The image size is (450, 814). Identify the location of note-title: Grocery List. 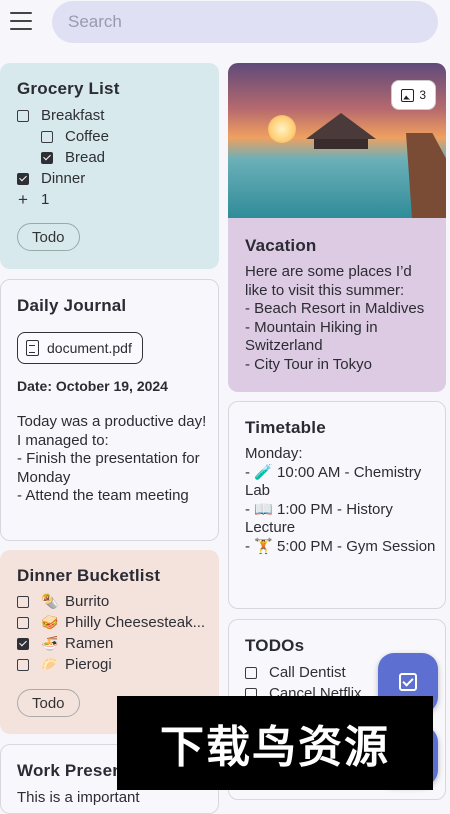
(68, 88).